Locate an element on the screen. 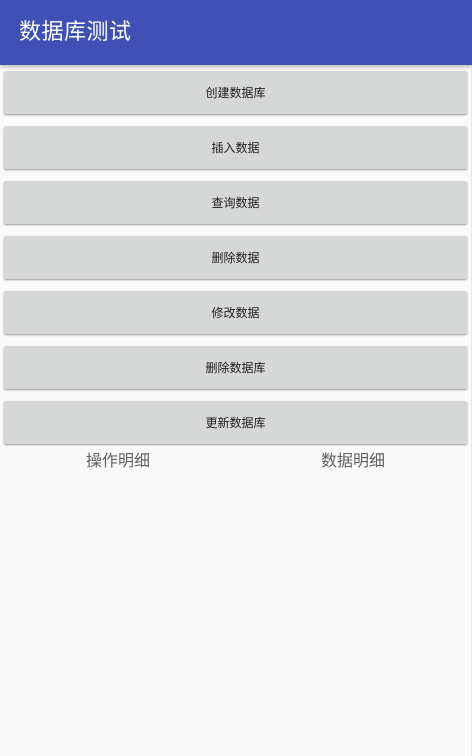 Image resolution: width=472 pixels, height=756 pixels. delete-data-button: 删除数据 is located at coordinates (235, 257).